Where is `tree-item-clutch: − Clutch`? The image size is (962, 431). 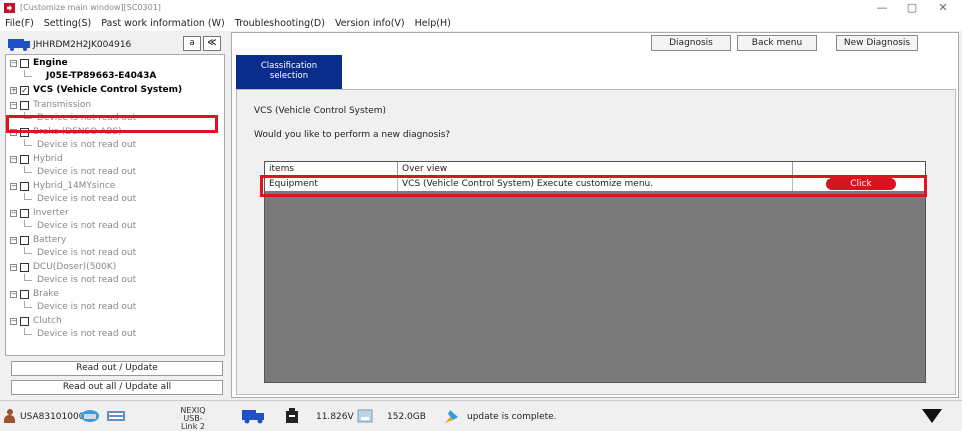
tree-item-clutch: − Clutch is located at coordinates (115, 321).